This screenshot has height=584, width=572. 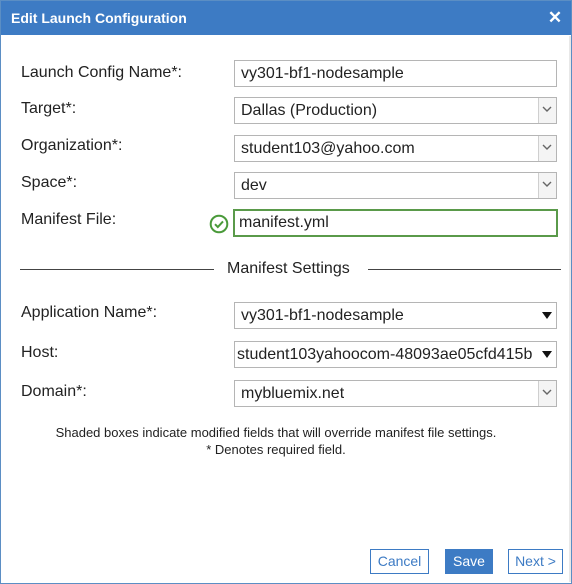 What do you see at coordinates (309, 110) in the screenshot?
I see `target-value: Dallas (Production)` at bounding box center [309, 110].